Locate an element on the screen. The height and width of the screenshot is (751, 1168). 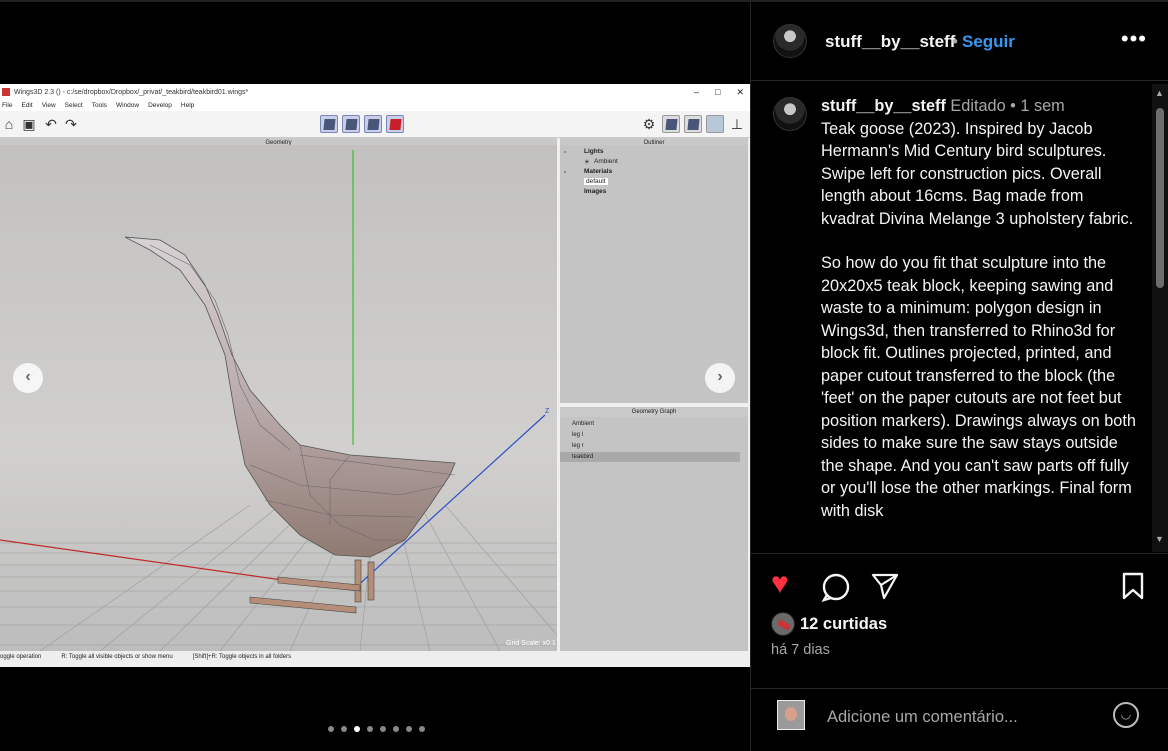
menu-edit: Edit is located at coordinates (27, 105).